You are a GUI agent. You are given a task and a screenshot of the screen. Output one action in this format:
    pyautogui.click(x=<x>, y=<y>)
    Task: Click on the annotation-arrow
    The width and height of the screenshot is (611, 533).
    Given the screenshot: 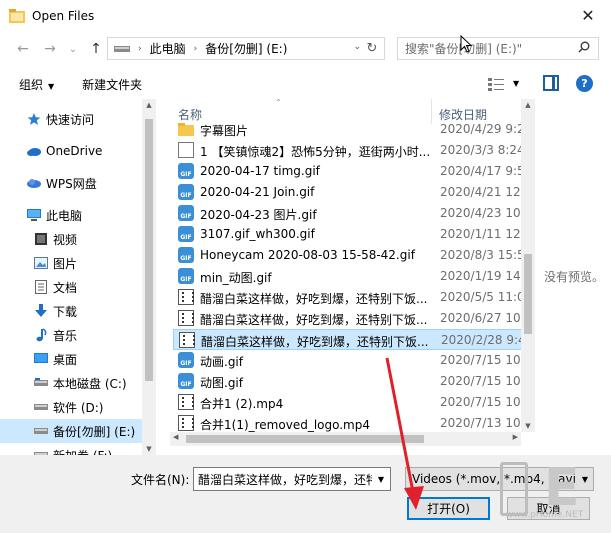 What is the action you would take?
    pyautogui.click(x=404, y=433)
    